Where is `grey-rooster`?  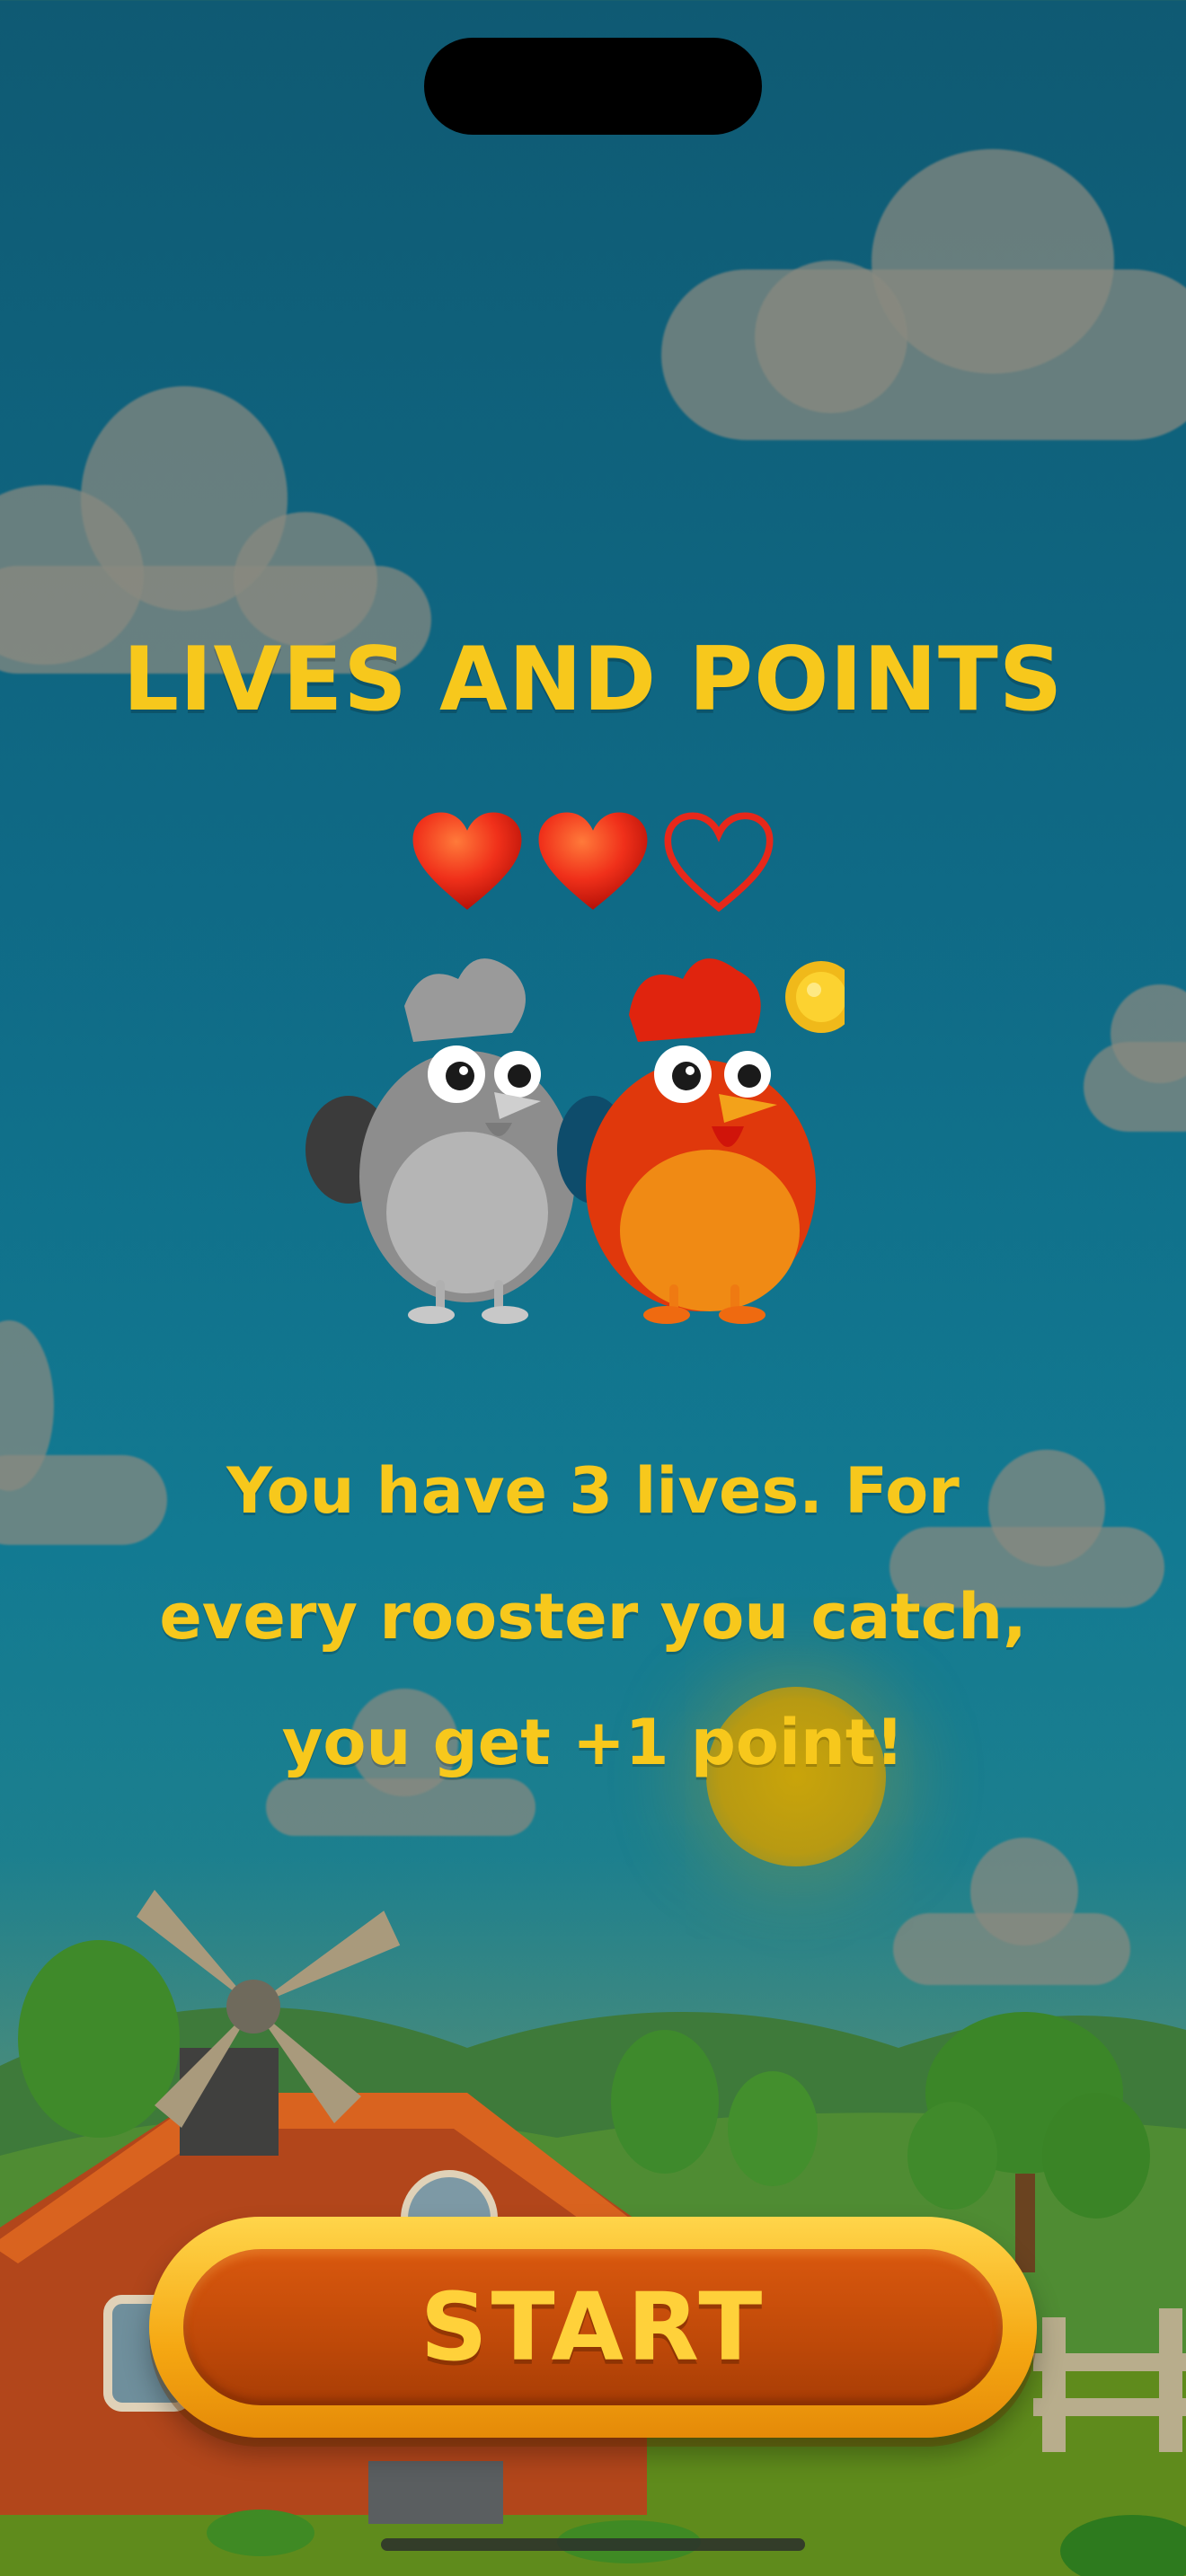
grey-rooster is located at coordinates (440, 1141).